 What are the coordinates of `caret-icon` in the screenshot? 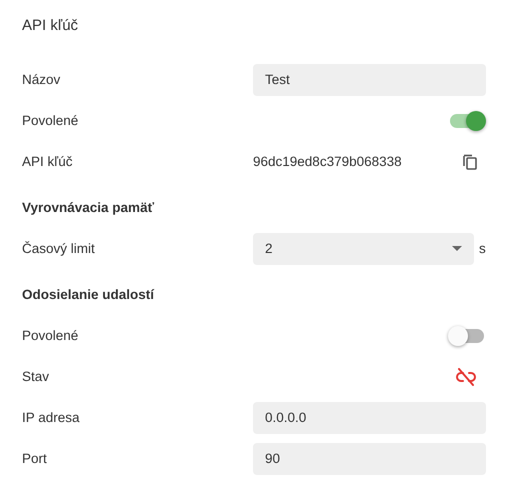 It's located at (457, 248).